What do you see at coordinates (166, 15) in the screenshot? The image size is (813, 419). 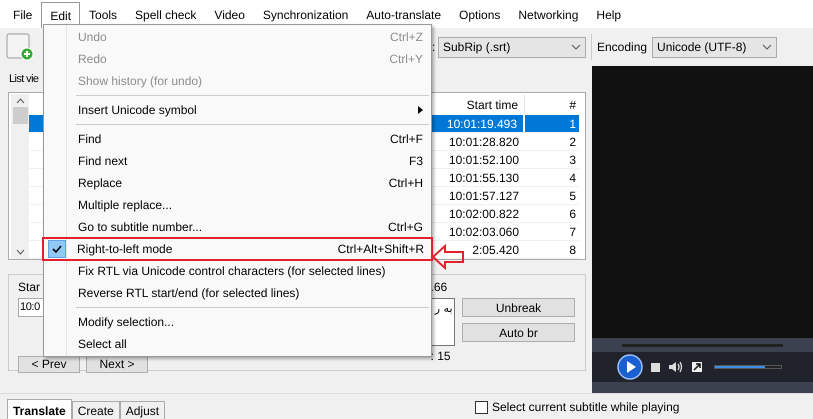 I see `menu-bar-item: Spell check` at bounding box center [166, 15].